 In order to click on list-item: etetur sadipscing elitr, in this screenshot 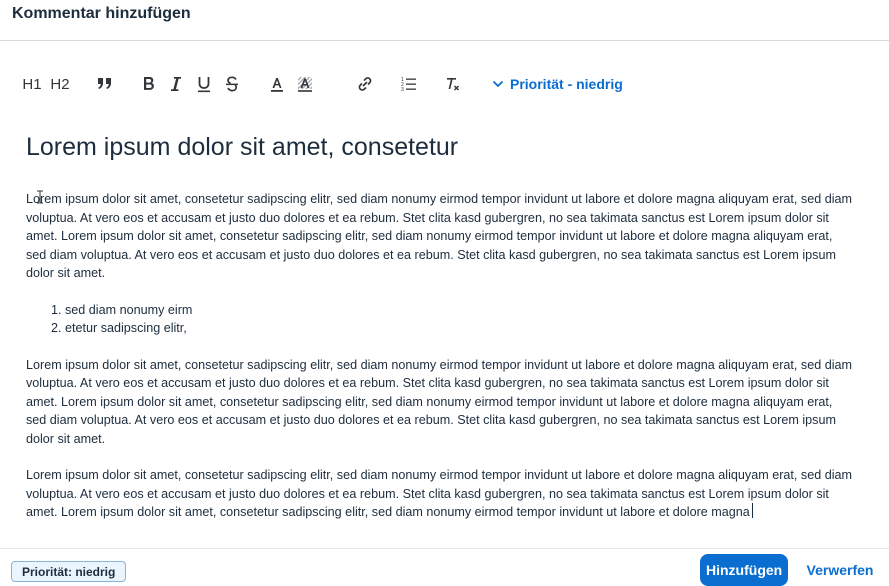, I will do `click(460, 328)`.